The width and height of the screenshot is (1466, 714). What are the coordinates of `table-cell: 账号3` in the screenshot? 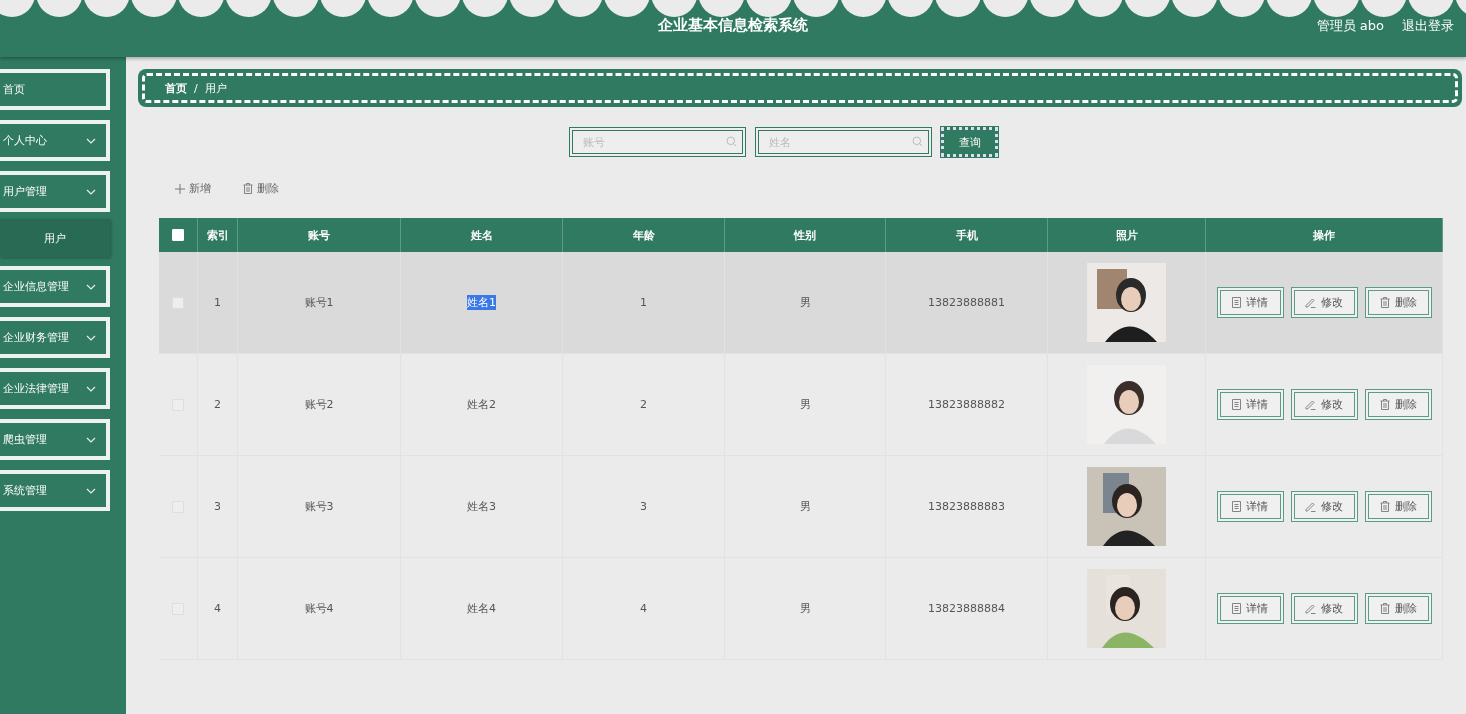 It's located at (319, 506).